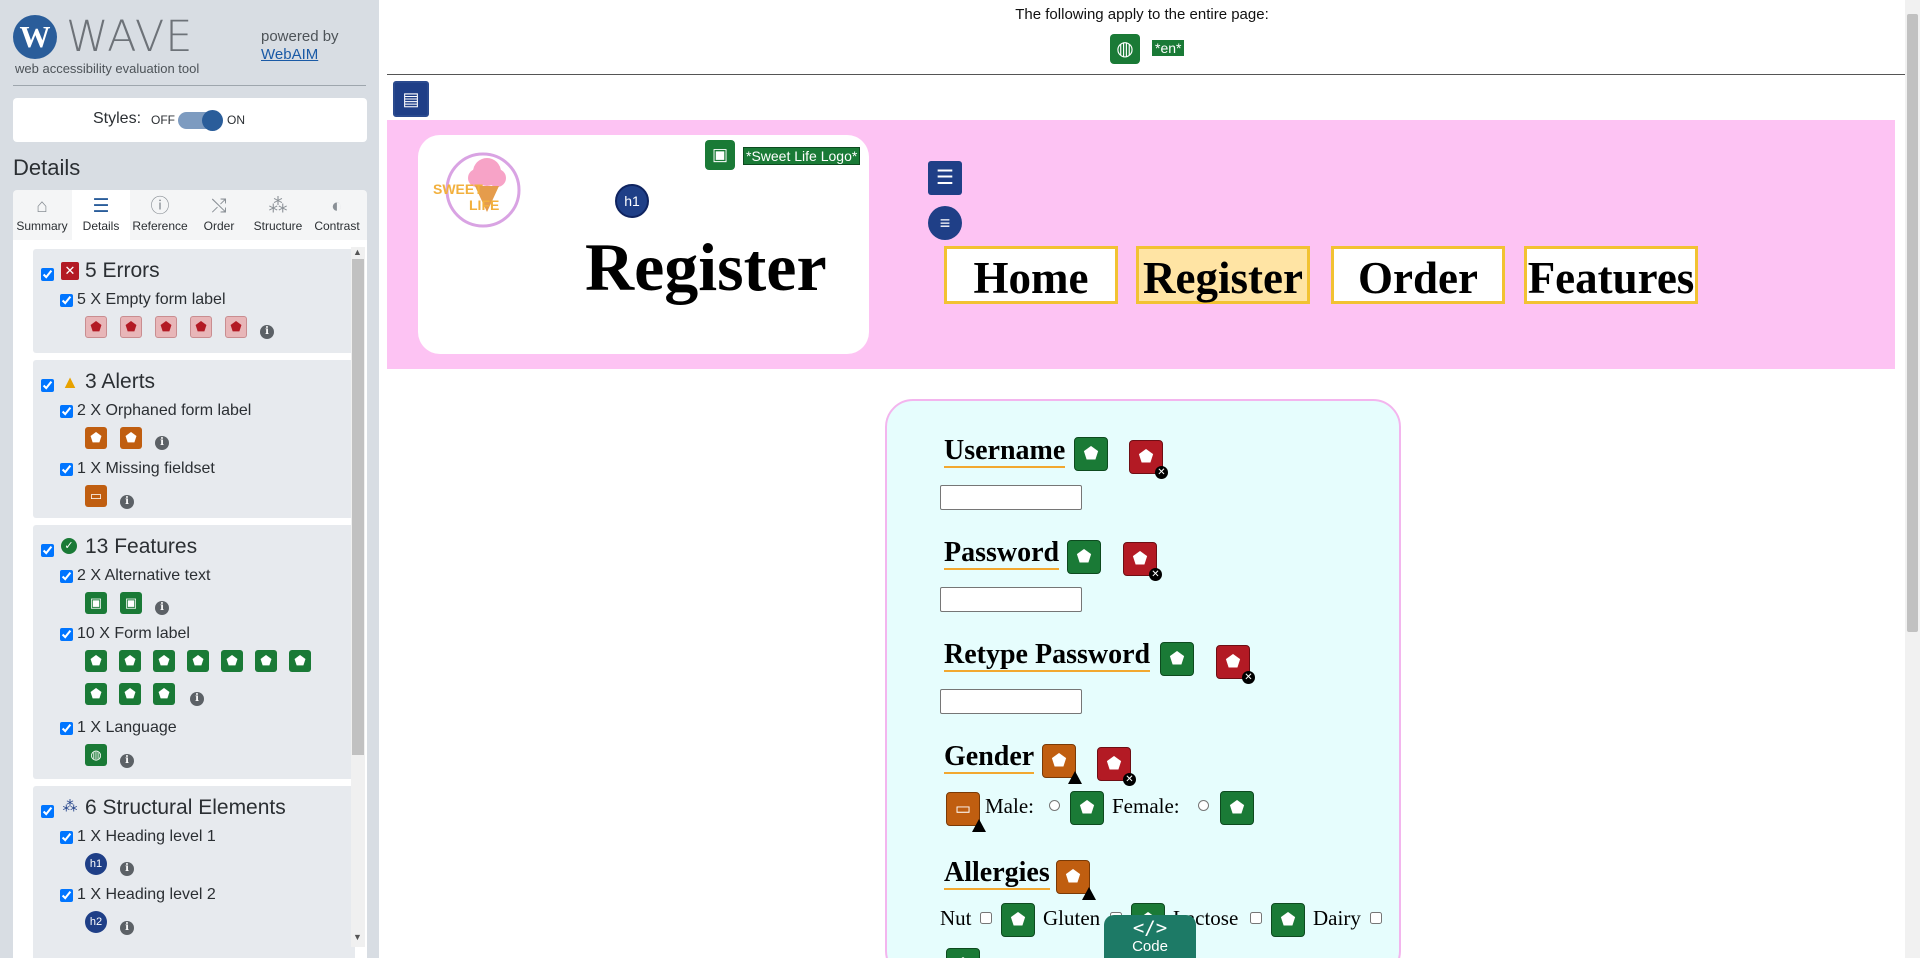  What do you see at coordinates (101, 206) in the screenshot?
I see `list-icon: ☰` at bounding box center [101, 206].